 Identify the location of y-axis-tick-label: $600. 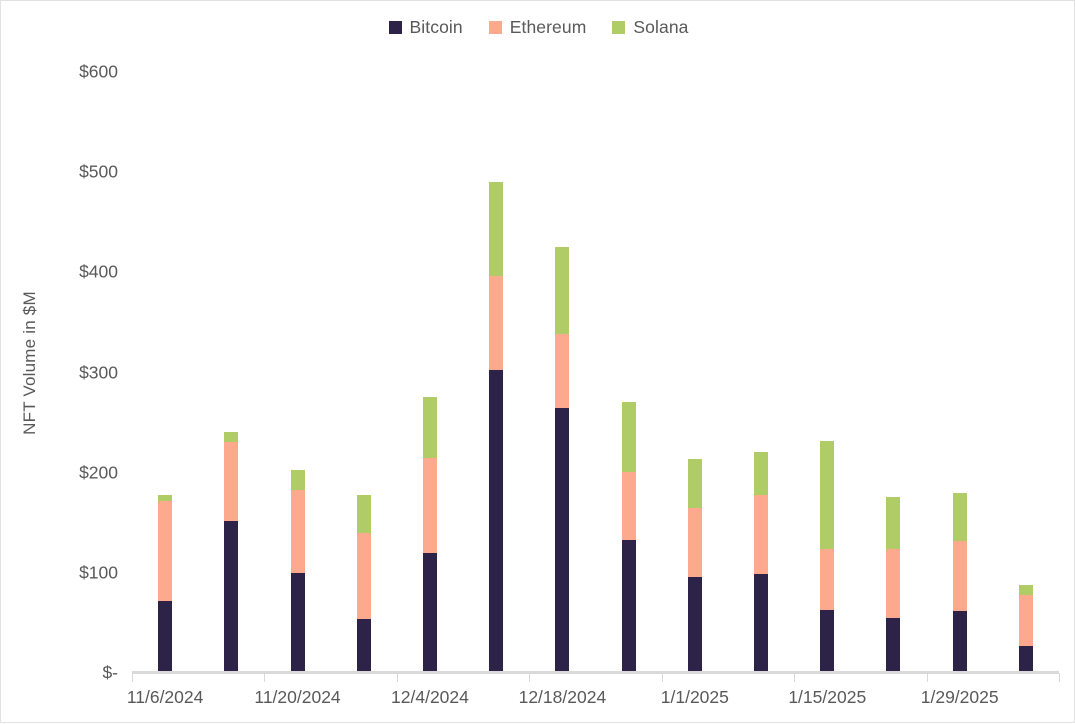
(98, 71).